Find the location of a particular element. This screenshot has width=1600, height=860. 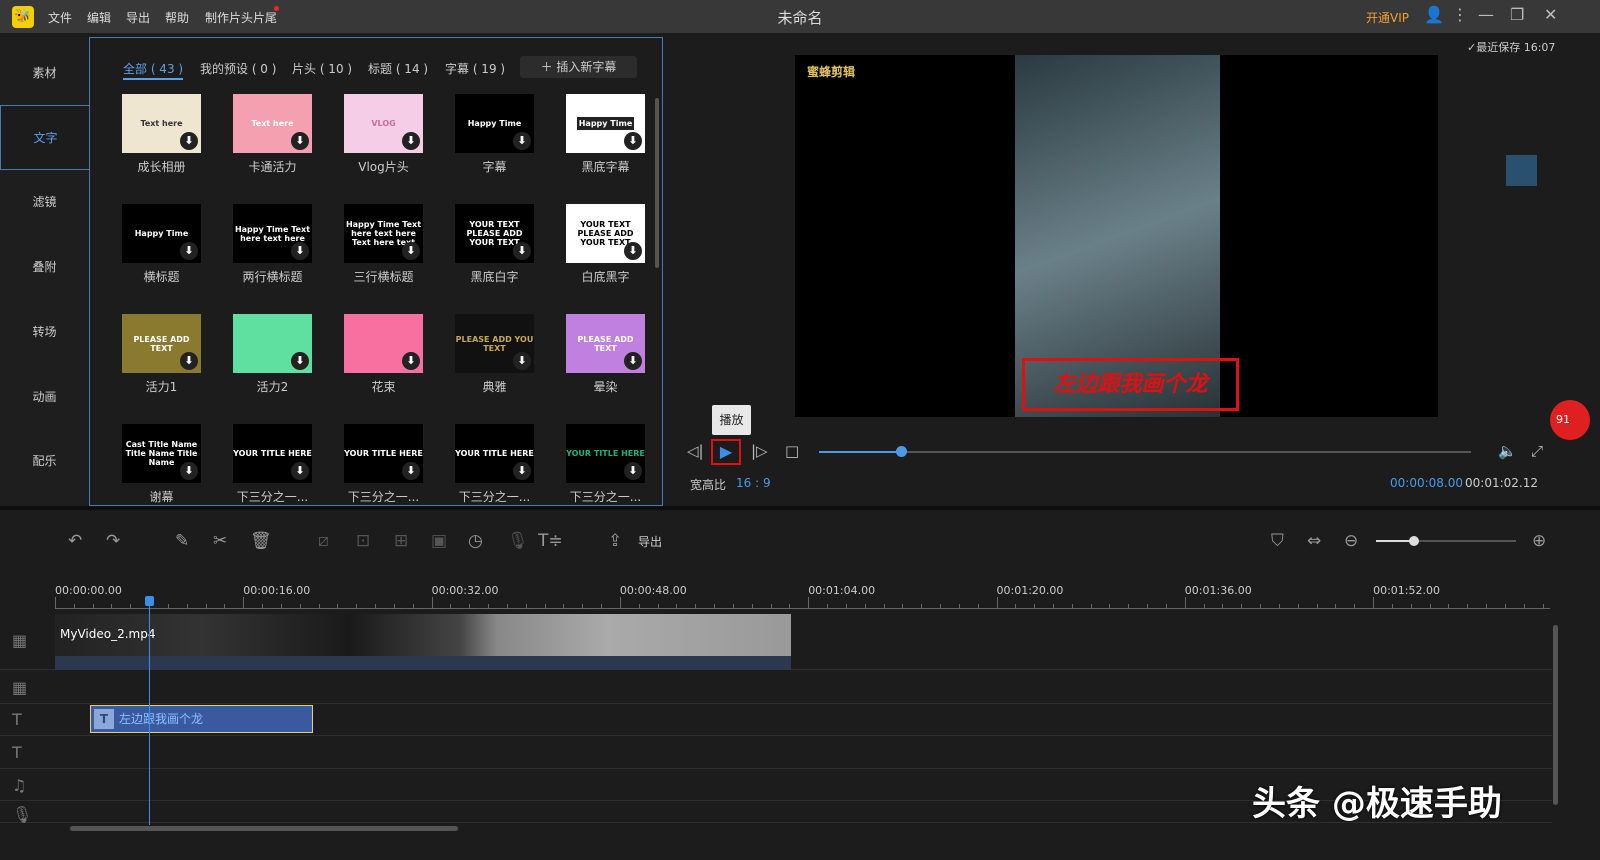

crop-icon: ⧄ is located at coordinates (323, 541).